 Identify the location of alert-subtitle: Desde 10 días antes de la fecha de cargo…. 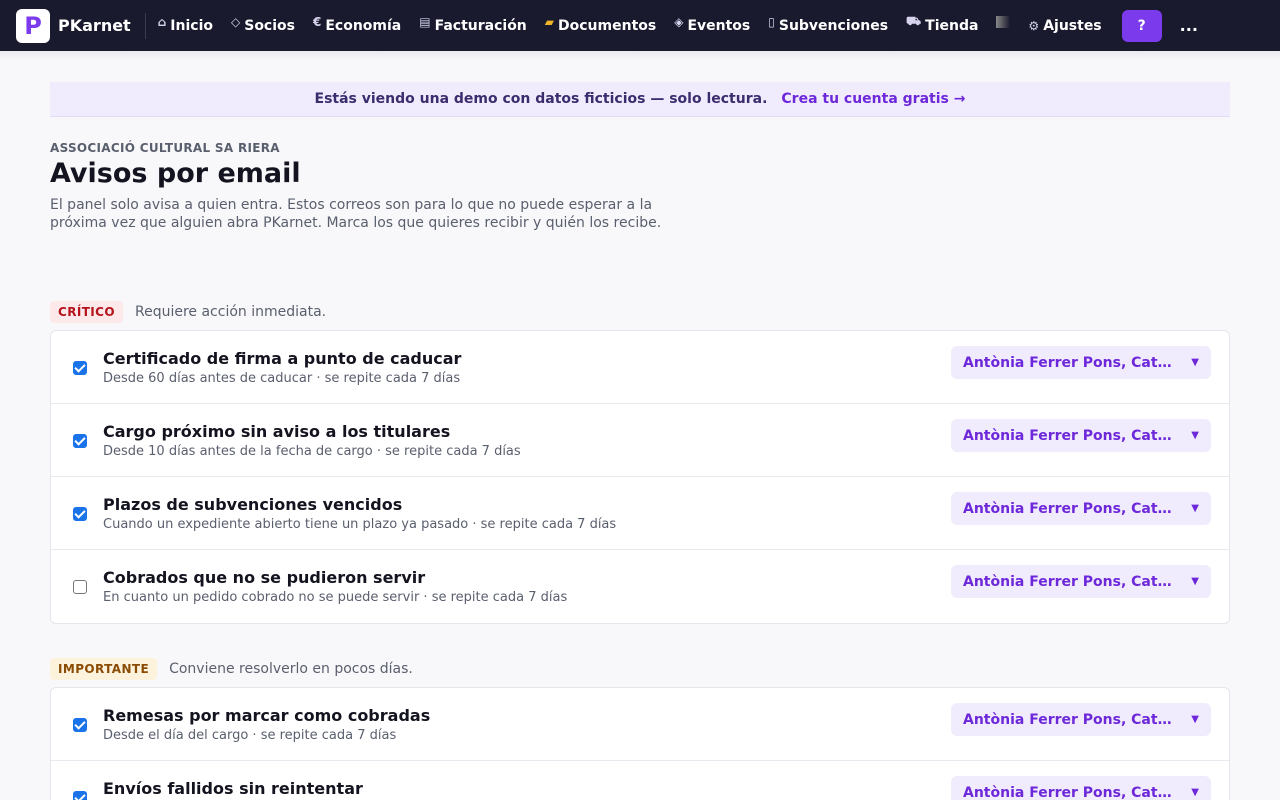
(312, 451).